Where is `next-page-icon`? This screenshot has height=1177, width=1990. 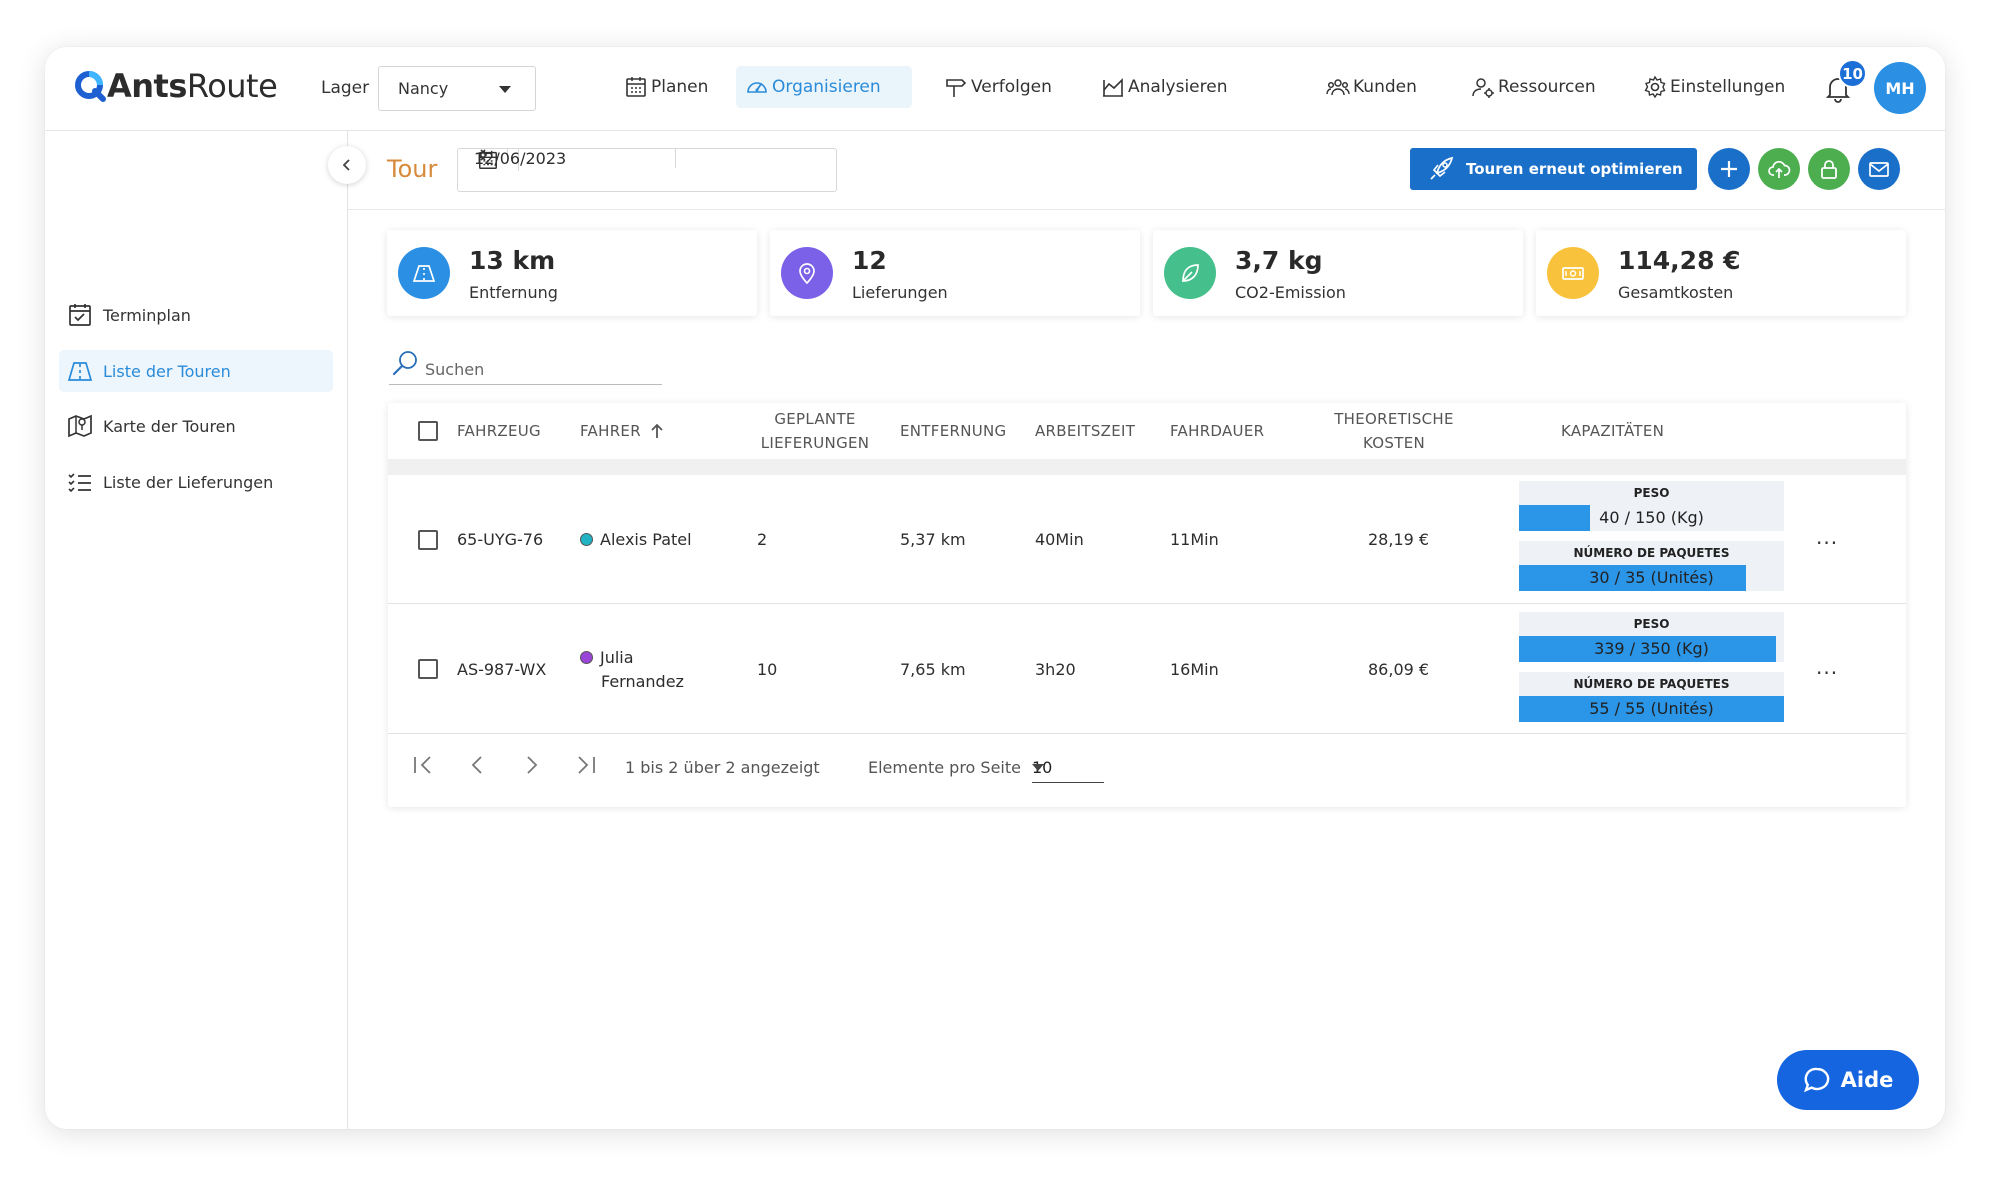
next-page-icon is located at coordinates (531, 765).